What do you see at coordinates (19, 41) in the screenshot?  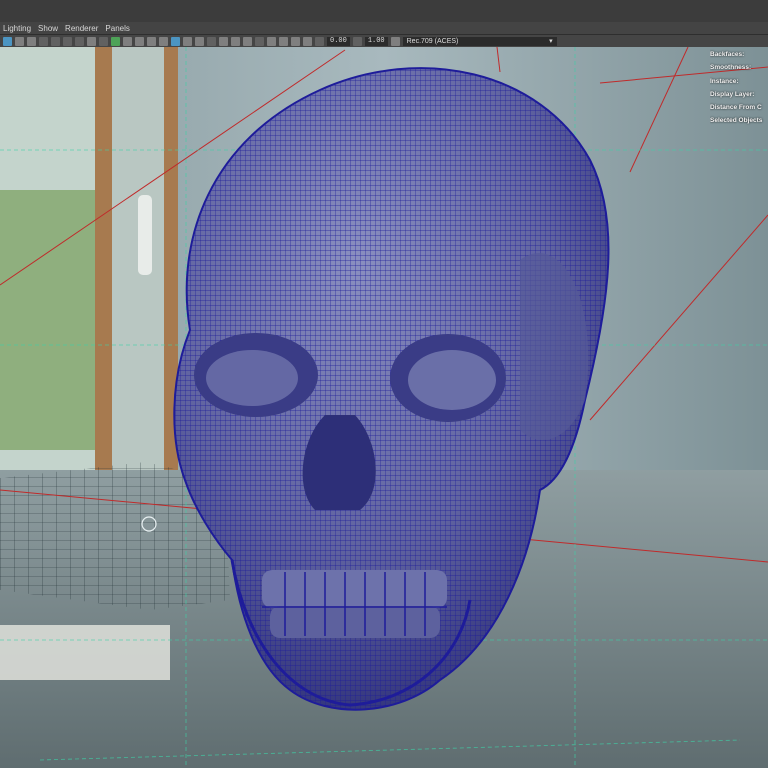 I see `lasso-icon` at bounding box center [19, 41].